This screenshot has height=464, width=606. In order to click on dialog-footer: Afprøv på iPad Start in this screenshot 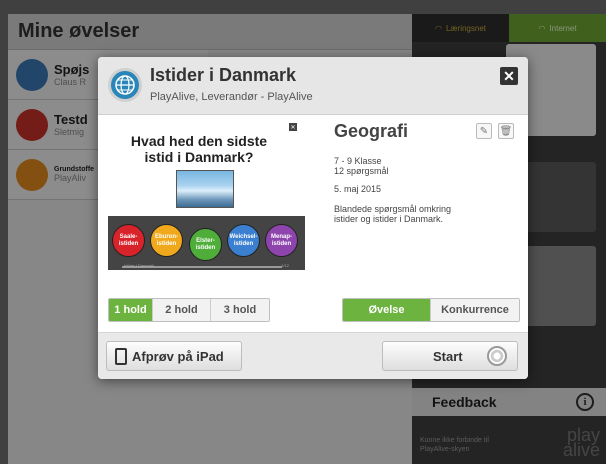, I will do `click(313, 355)`.